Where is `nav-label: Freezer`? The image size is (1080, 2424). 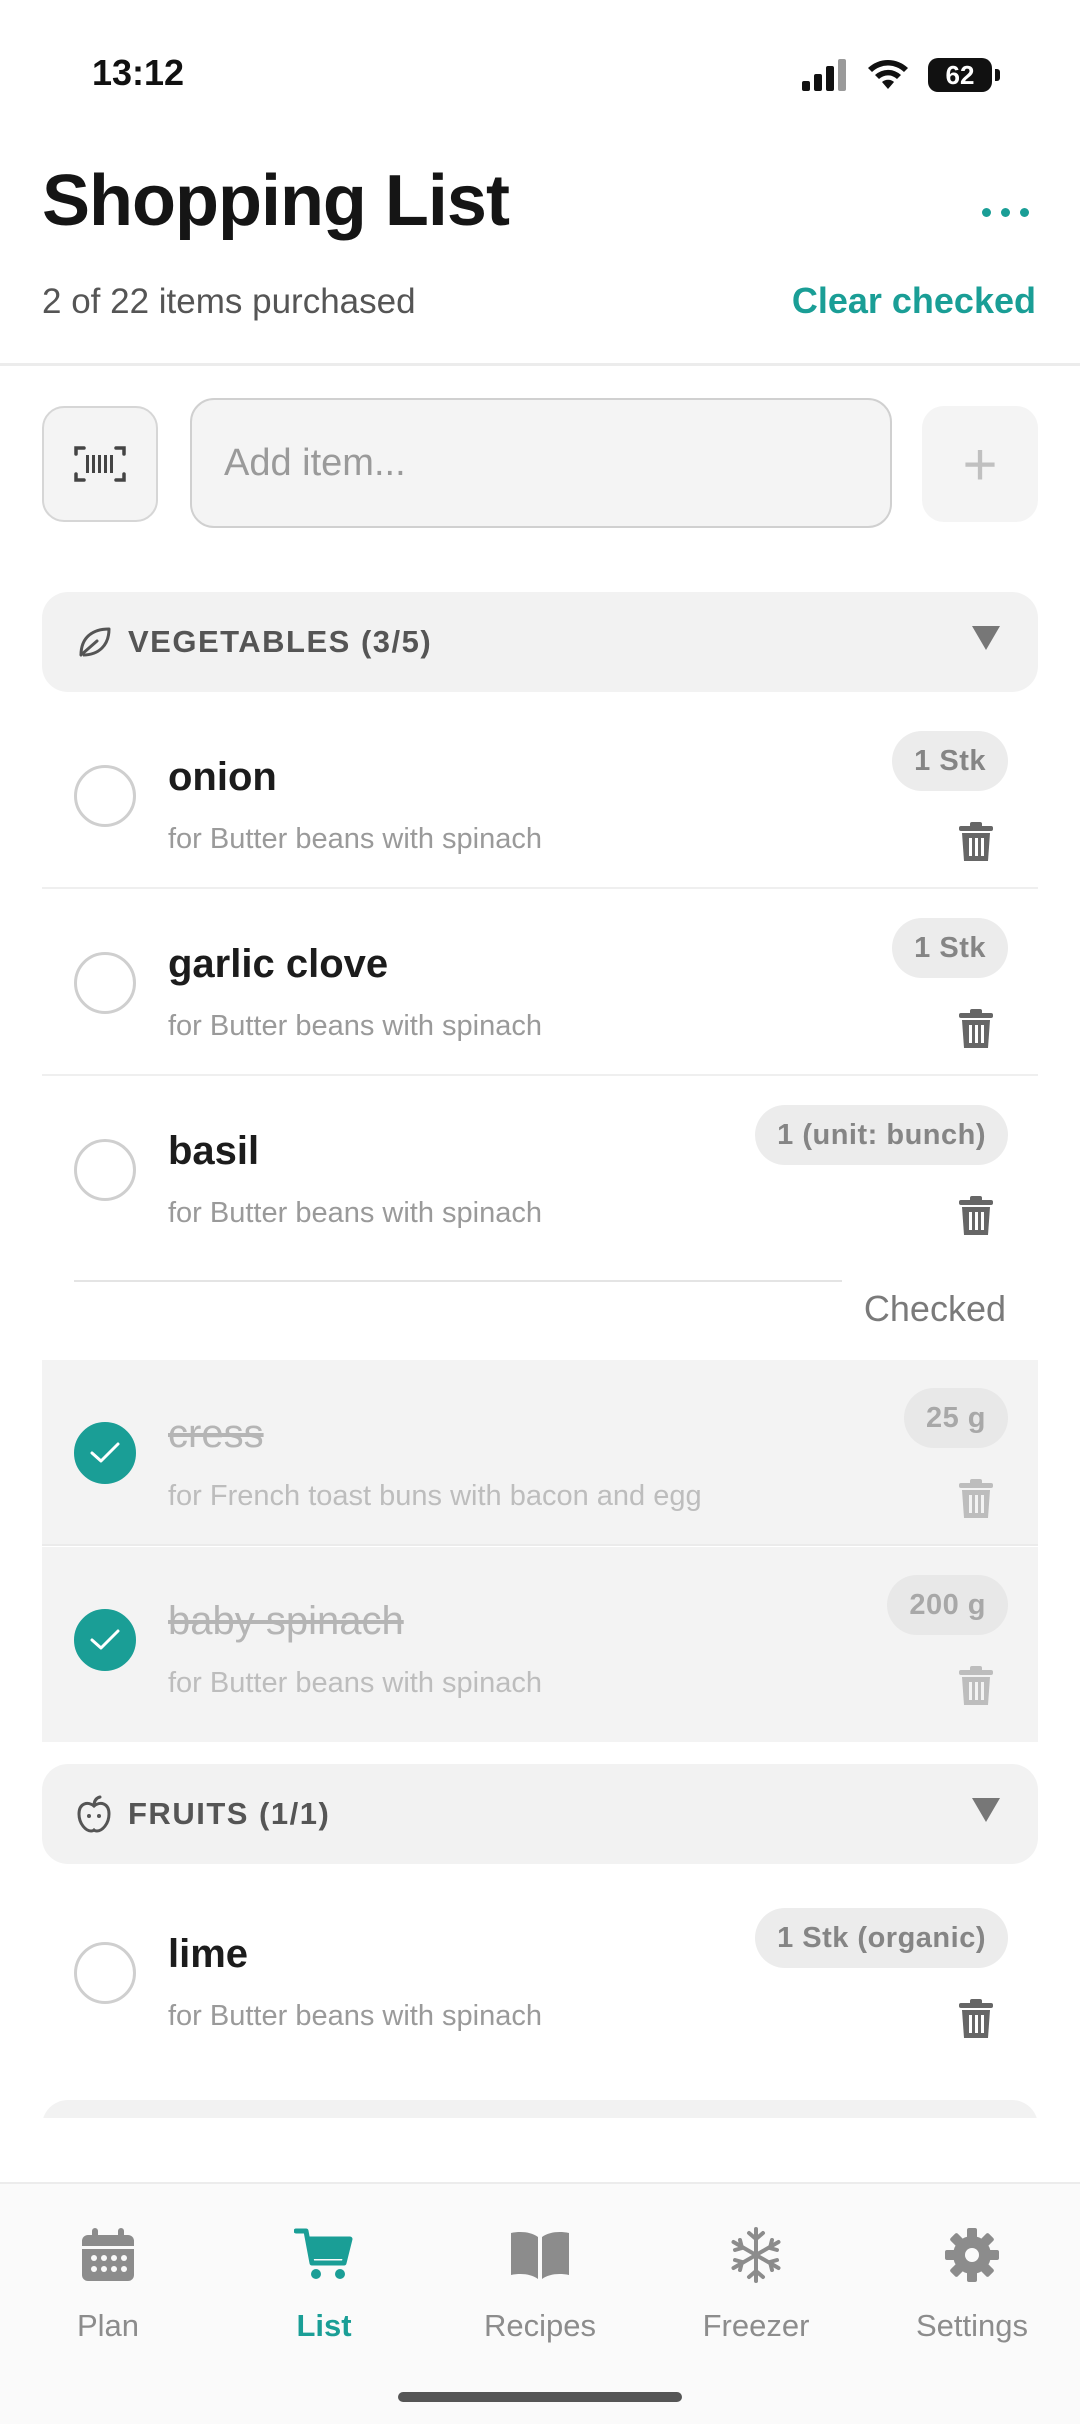
nav-label: Freezer is located at coordinates (756, 2325).